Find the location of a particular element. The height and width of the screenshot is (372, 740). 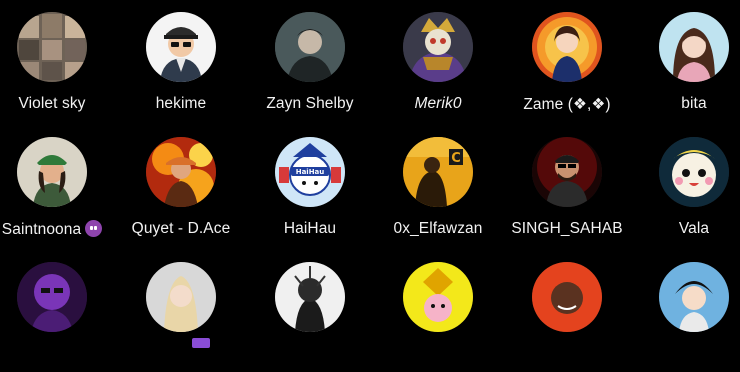

c-letter-text: C is located at coordinates (456, 158).